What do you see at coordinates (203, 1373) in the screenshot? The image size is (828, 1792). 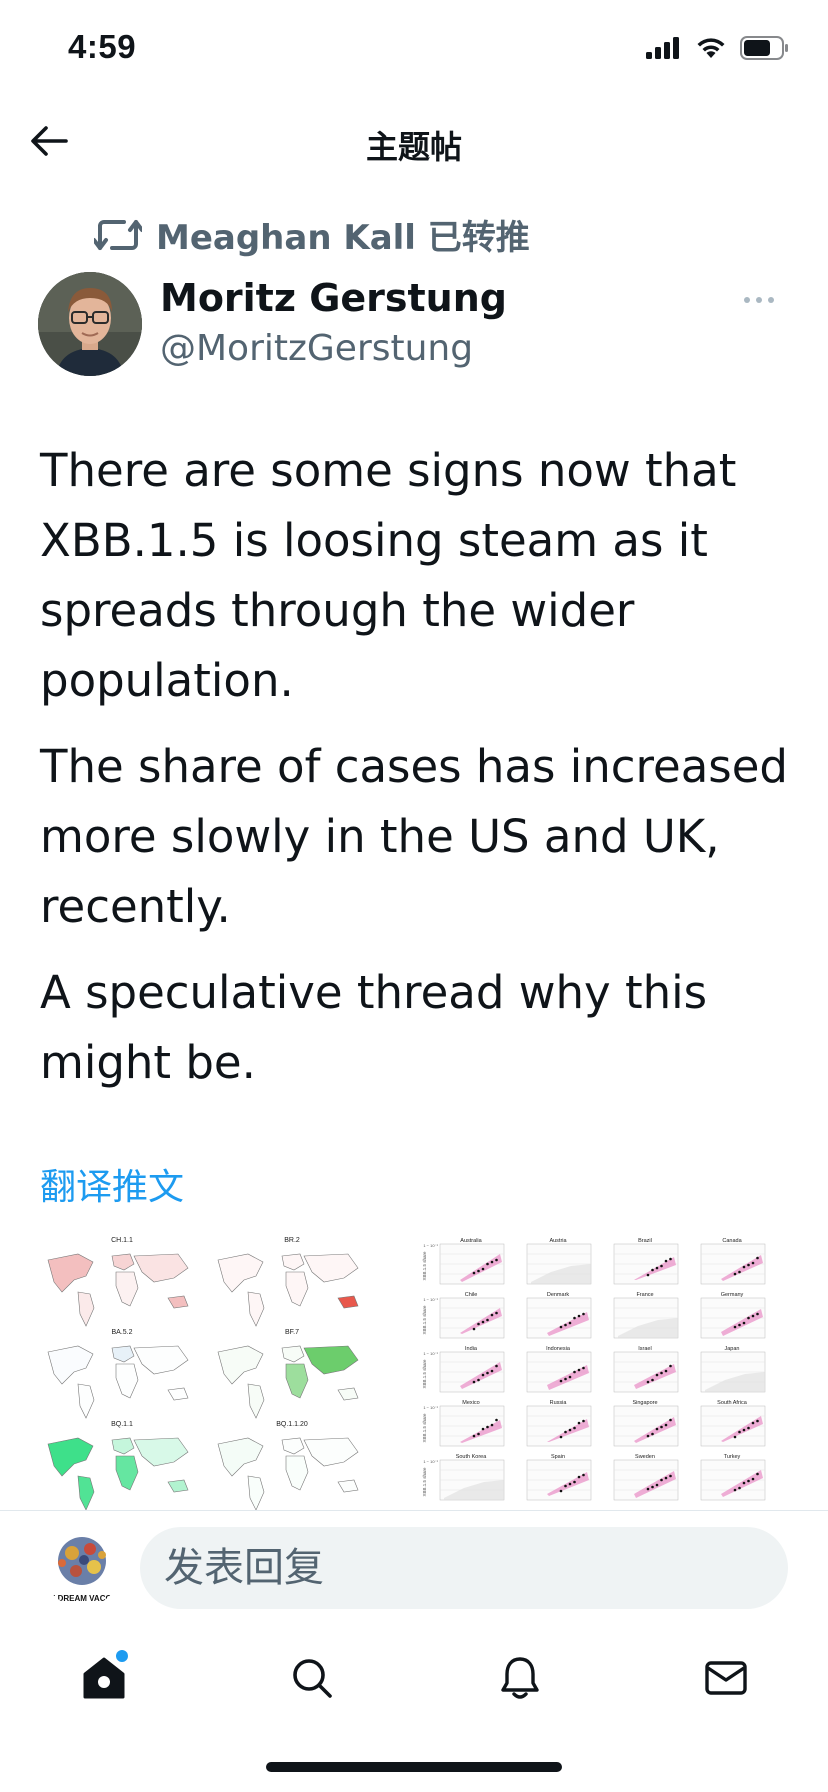 I see `variant-maps-figure: CH.1.1 BR.2 BA.5.2 BF.7 BQ.1.1 BQ.1.1.20` at bounding box center [203, 1373].